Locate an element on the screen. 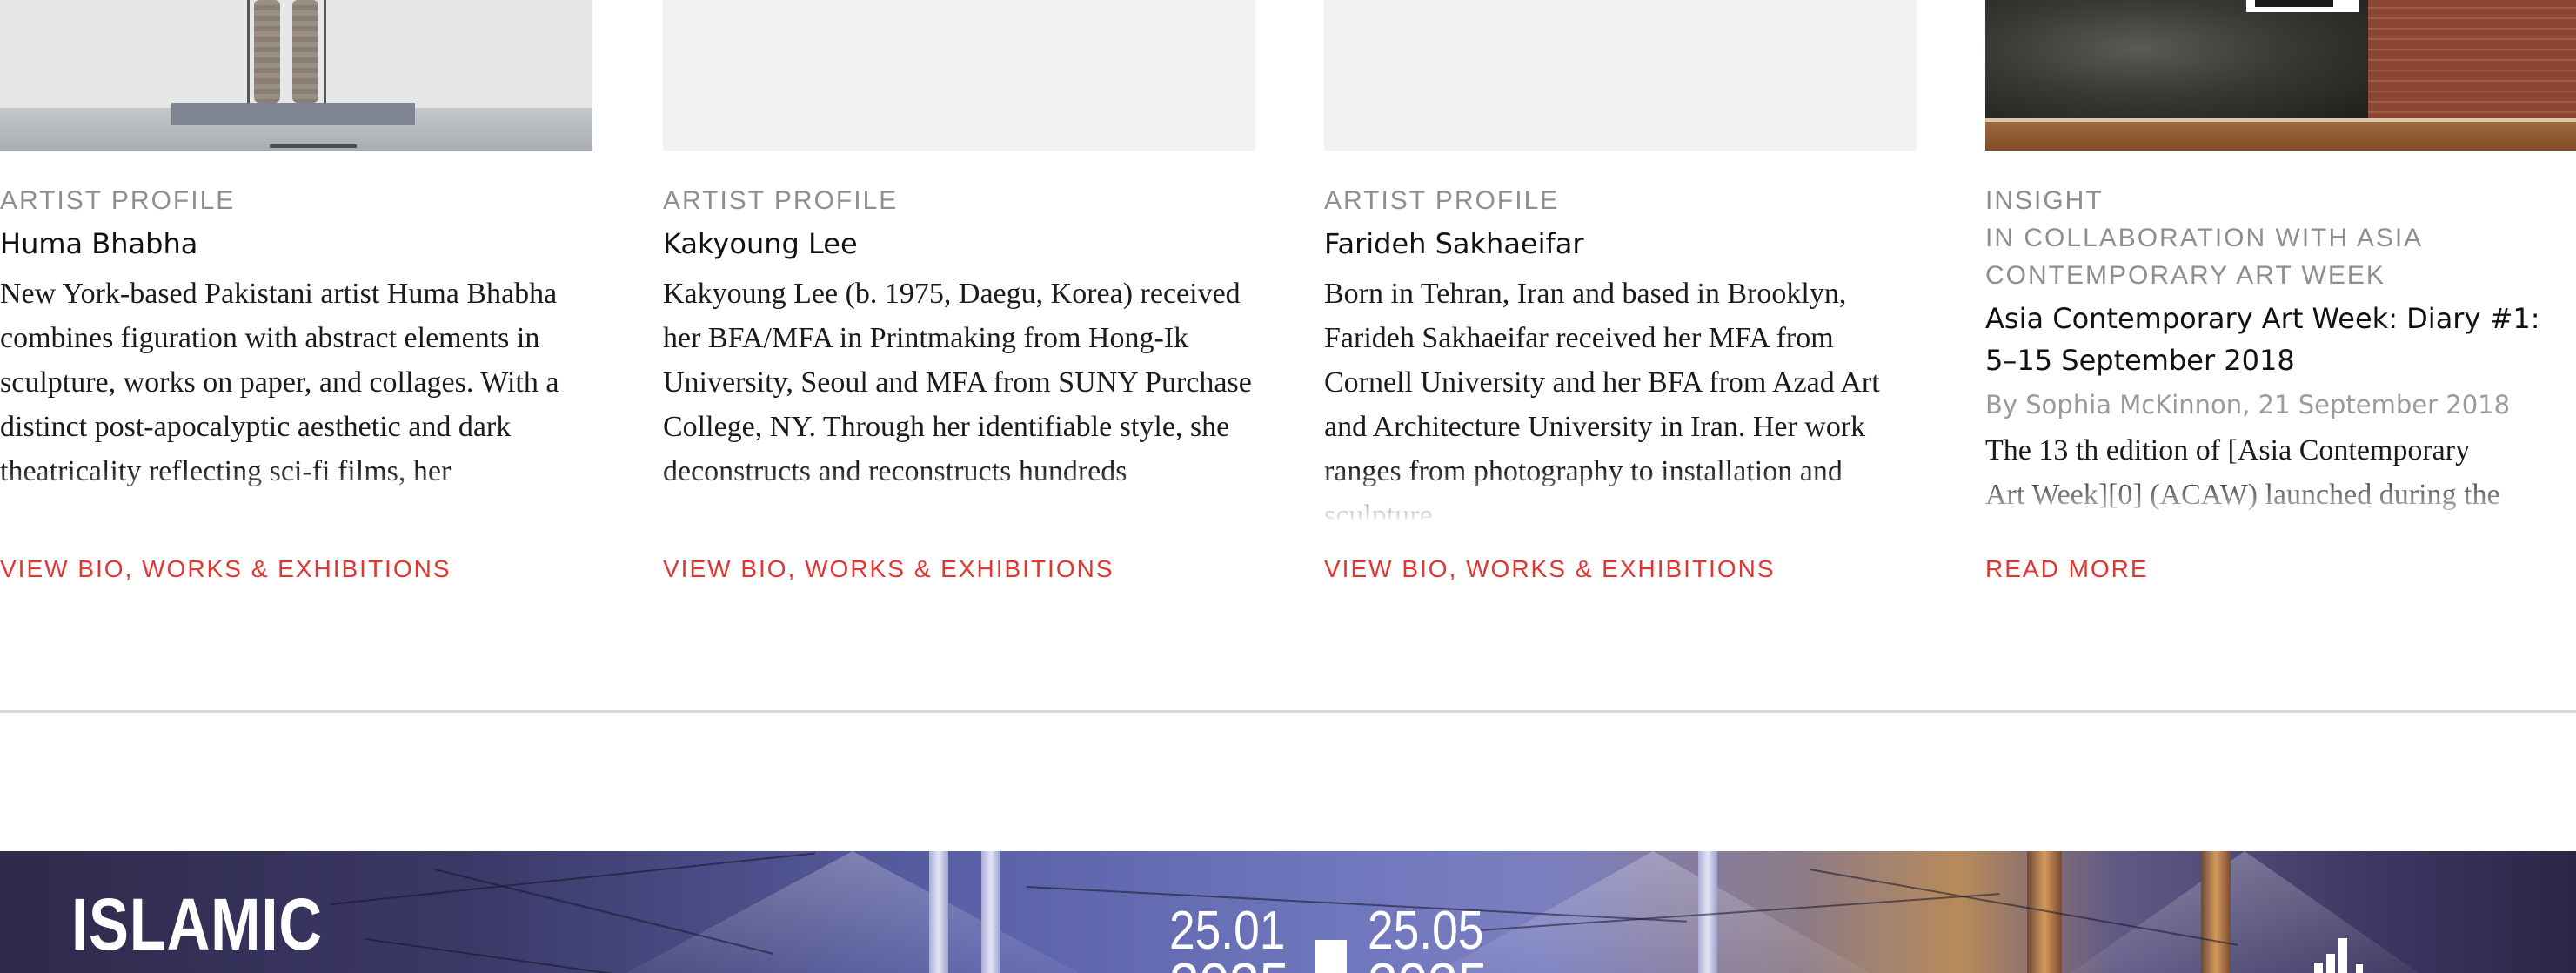 This screenshot has height=973, width=2576. banner-date-separator is located at coordinates (1331, 956).